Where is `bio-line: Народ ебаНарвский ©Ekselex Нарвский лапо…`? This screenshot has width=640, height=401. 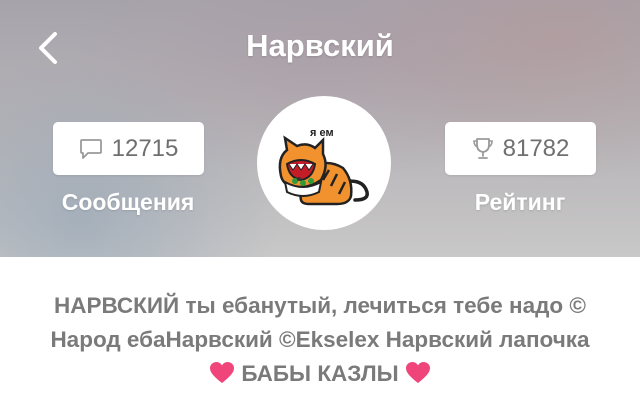 bio-line: Народ ебаНарвский ©Ekselex Нарвский лапо… is located at coordinates (320, 339).